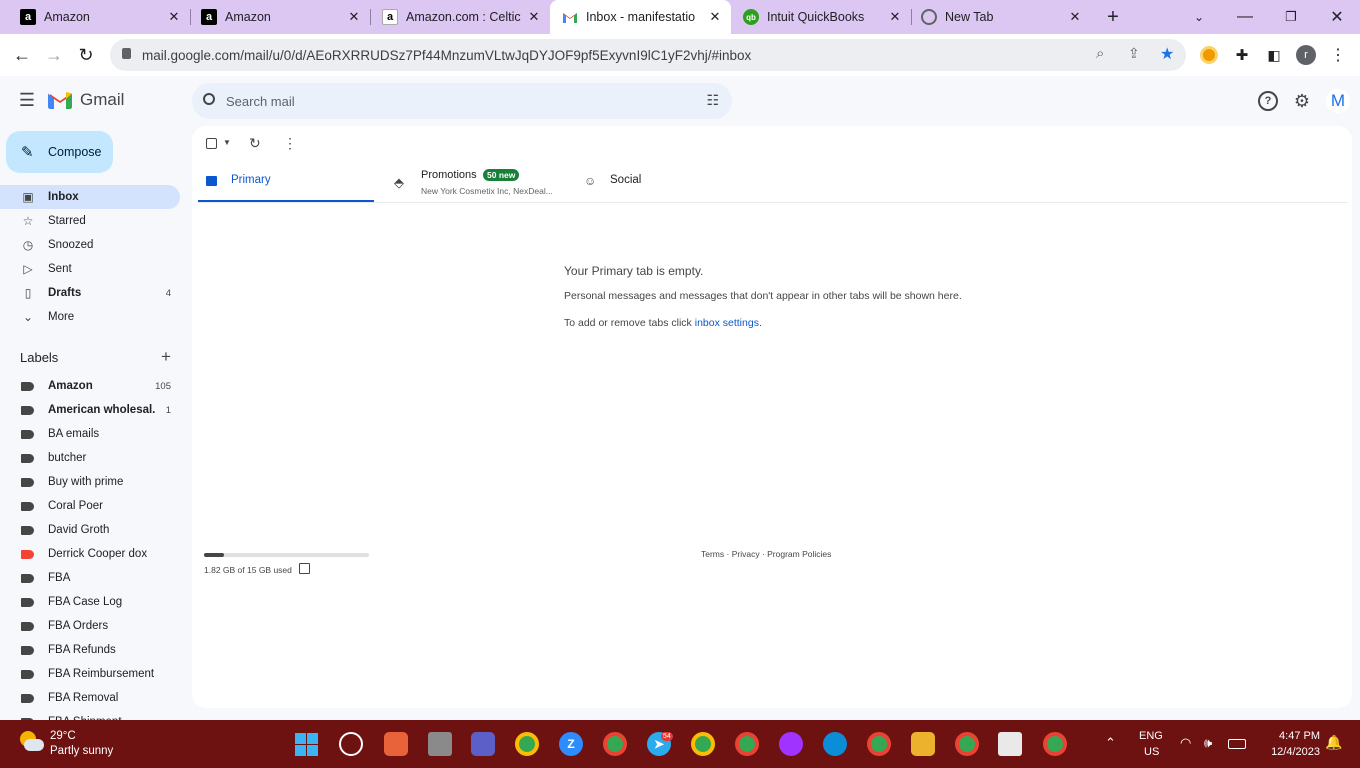 Image resolution: width=1360 pixels, height=768 pixels. I want to click on weather-desc: Partly sunny, so click(81, 751).